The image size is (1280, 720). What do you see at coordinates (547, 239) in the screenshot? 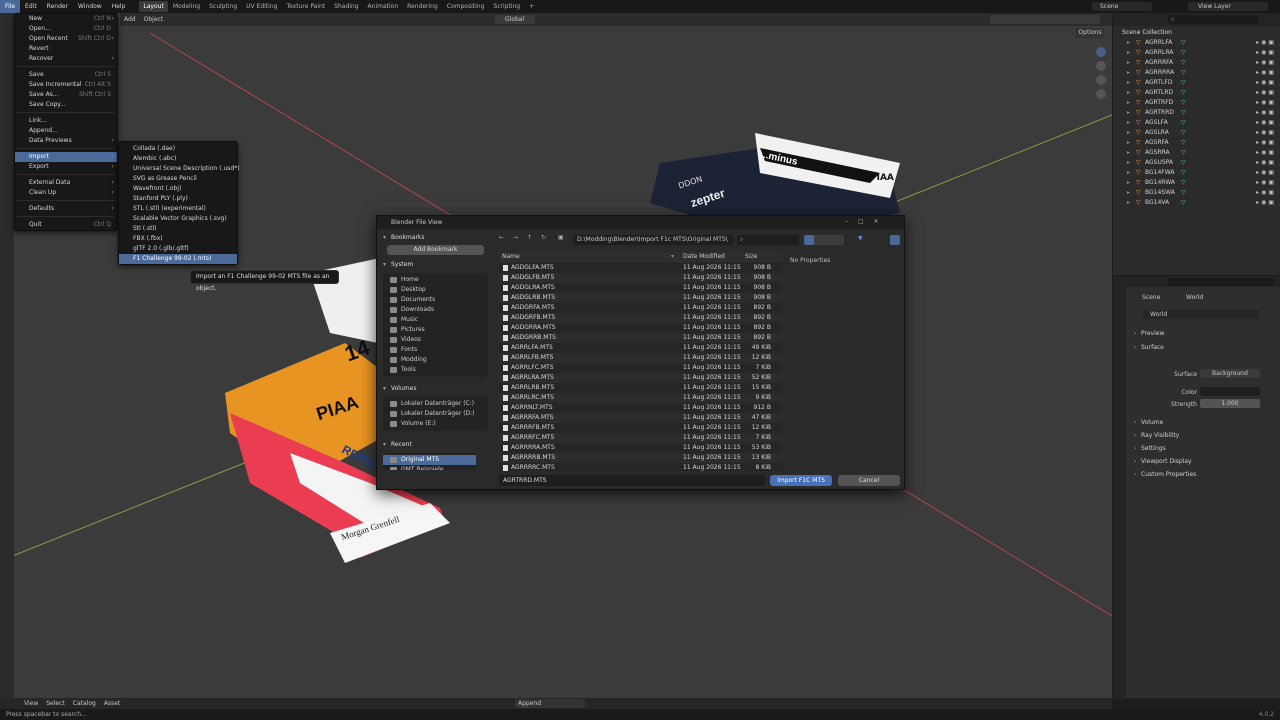
I see `refresh-icon: ↻` at bounding box center [547, 239].